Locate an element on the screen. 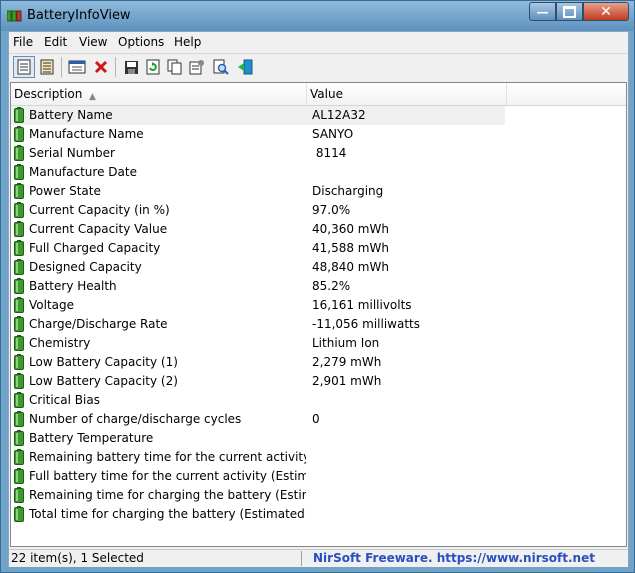 The width and height of the screenshot is (635, 573). row-description: Manufacture Name is located at coordinates (86, 134).